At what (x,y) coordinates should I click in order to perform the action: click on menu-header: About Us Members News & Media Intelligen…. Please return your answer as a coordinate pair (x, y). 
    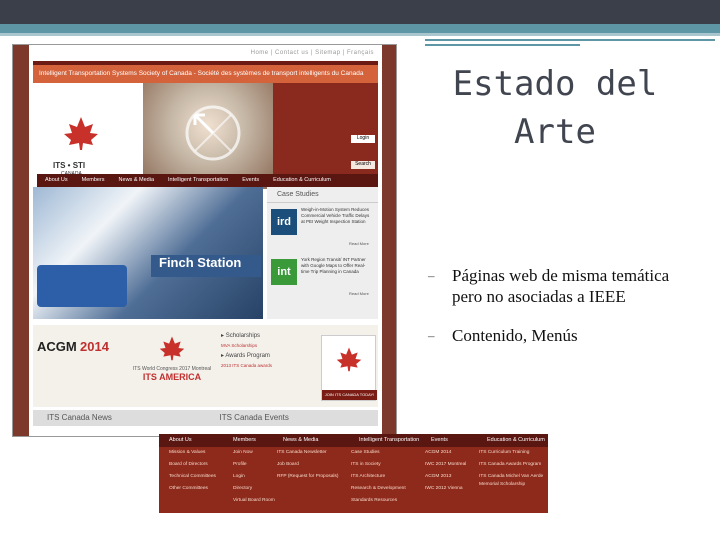
    Looking at the image, I should click on (353, 440).